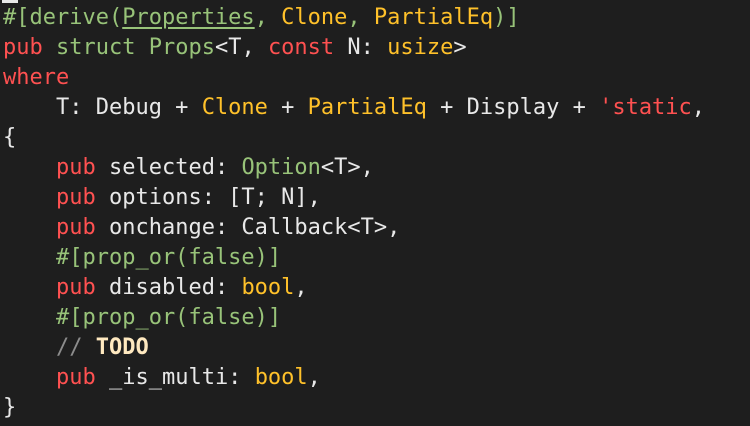  I want to click on code-token: )], so click(506, 17).